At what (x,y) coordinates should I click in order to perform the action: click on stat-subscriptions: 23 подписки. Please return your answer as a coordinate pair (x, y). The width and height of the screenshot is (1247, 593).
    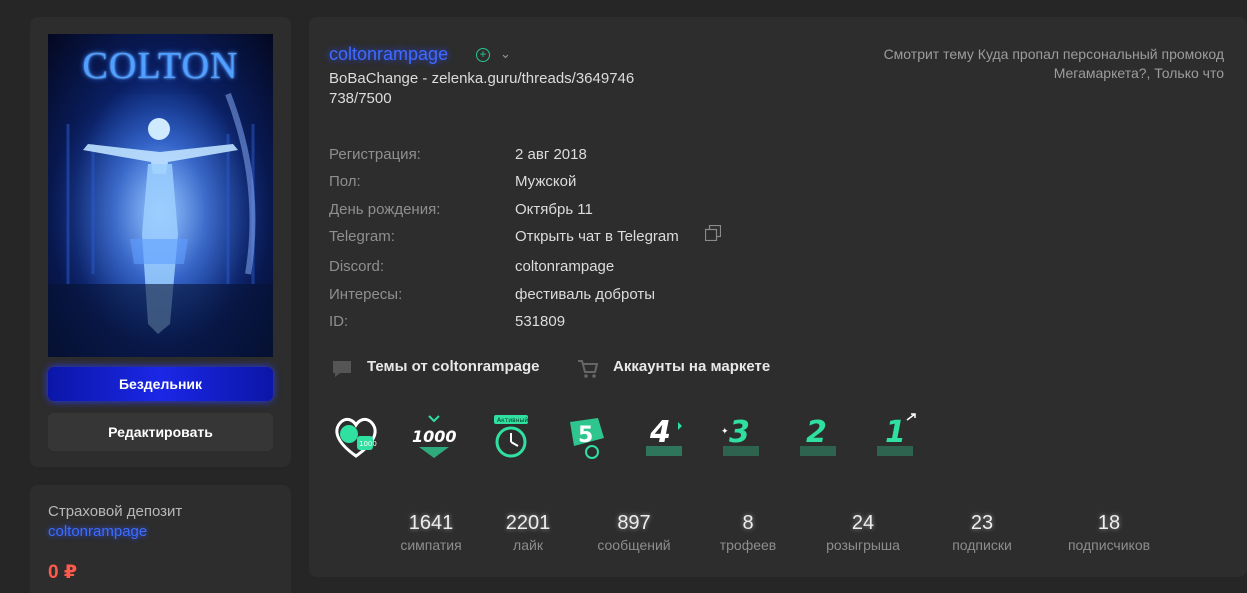
    Looking at the image, I should click on (982, 532).